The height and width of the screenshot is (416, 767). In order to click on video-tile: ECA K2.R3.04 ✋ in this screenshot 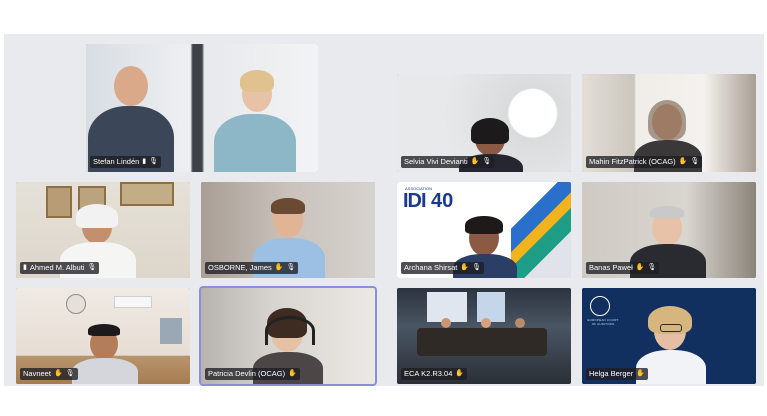, I will do `click(484, 336)`.